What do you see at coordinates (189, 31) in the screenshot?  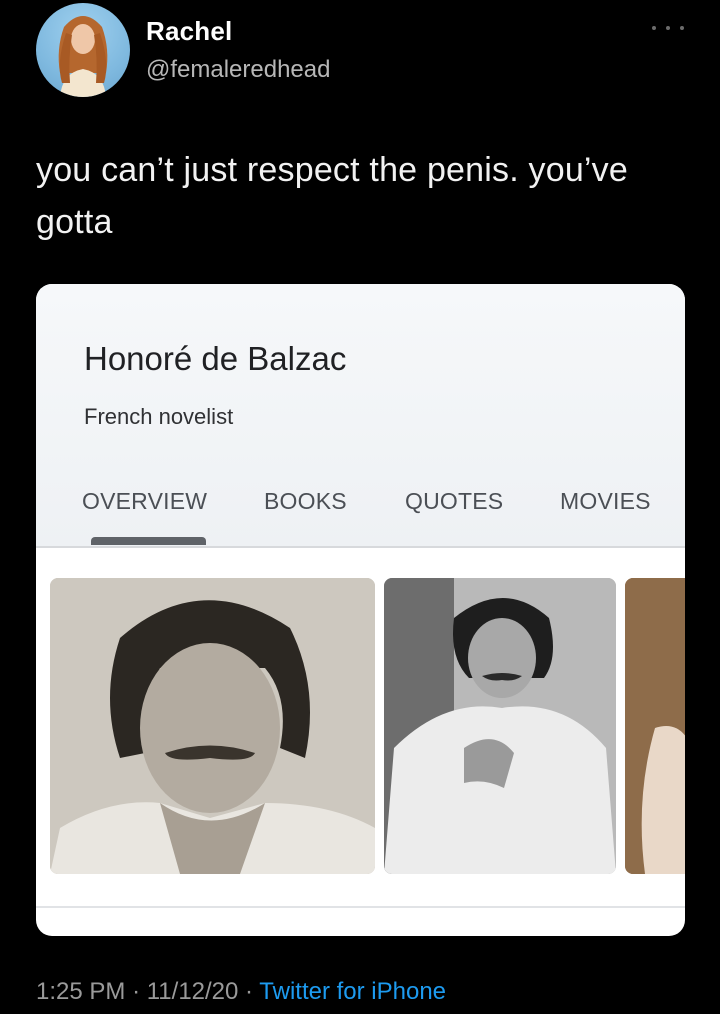 I see `author-name: Rachel` at bounding box center [189, 31].